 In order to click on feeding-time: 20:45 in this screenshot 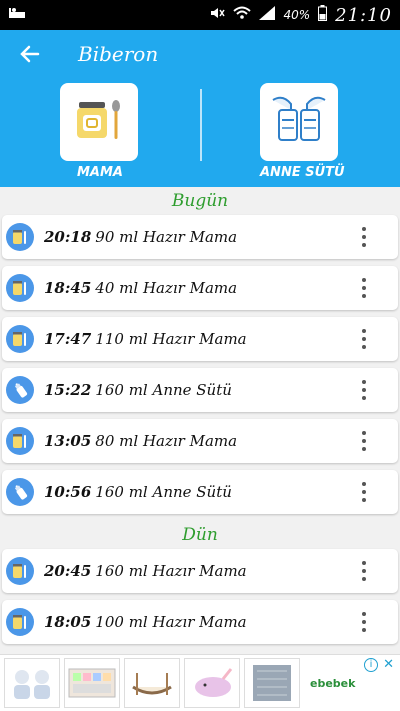, I will do `click(68, 571)`.